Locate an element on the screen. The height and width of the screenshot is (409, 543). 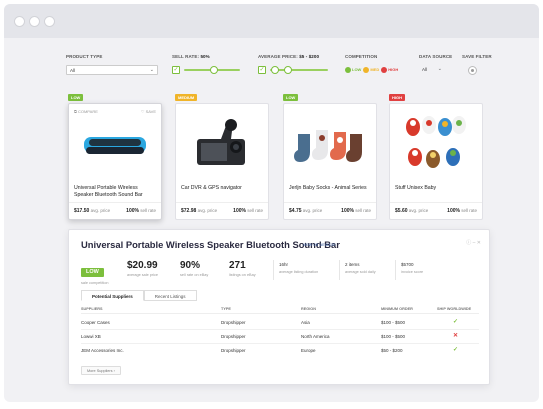
stat-sell-rate: 90% sell rate on eBay is located at coordinates (194, 268).